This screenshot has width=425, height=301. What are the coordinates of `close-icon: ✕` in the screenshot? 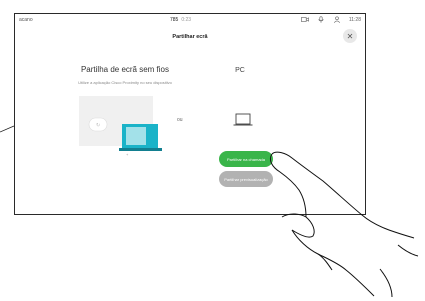 It's located at (350, 36).